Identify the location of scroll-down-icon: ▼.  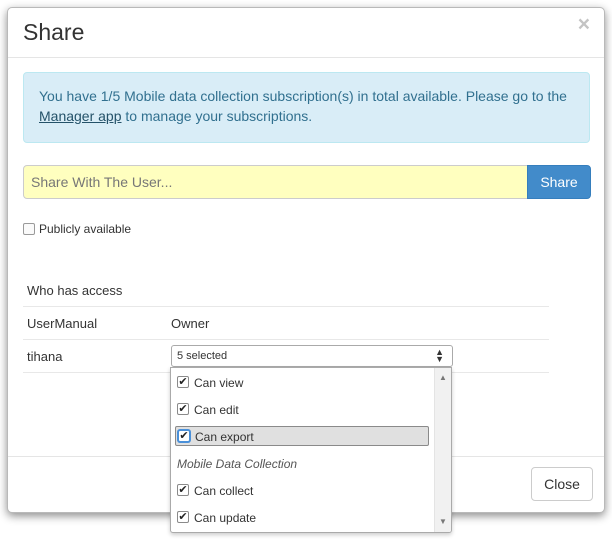
(443, 522).